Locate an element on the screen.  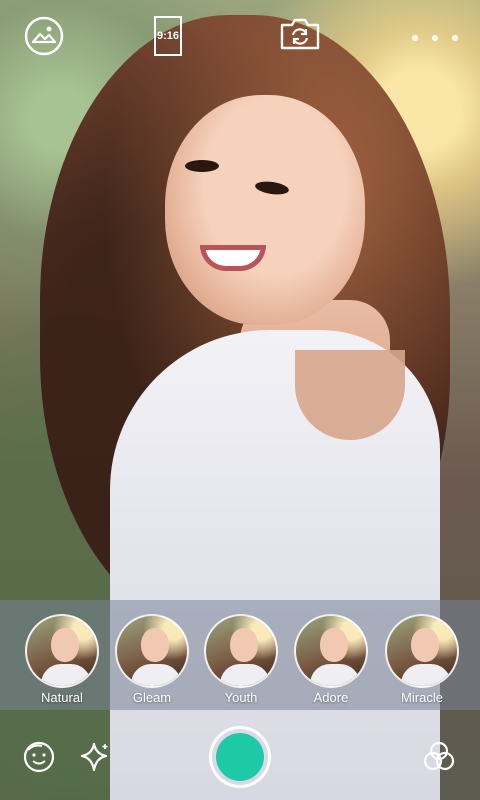
filter-youth: Youth is located at coordinates (241, 659).